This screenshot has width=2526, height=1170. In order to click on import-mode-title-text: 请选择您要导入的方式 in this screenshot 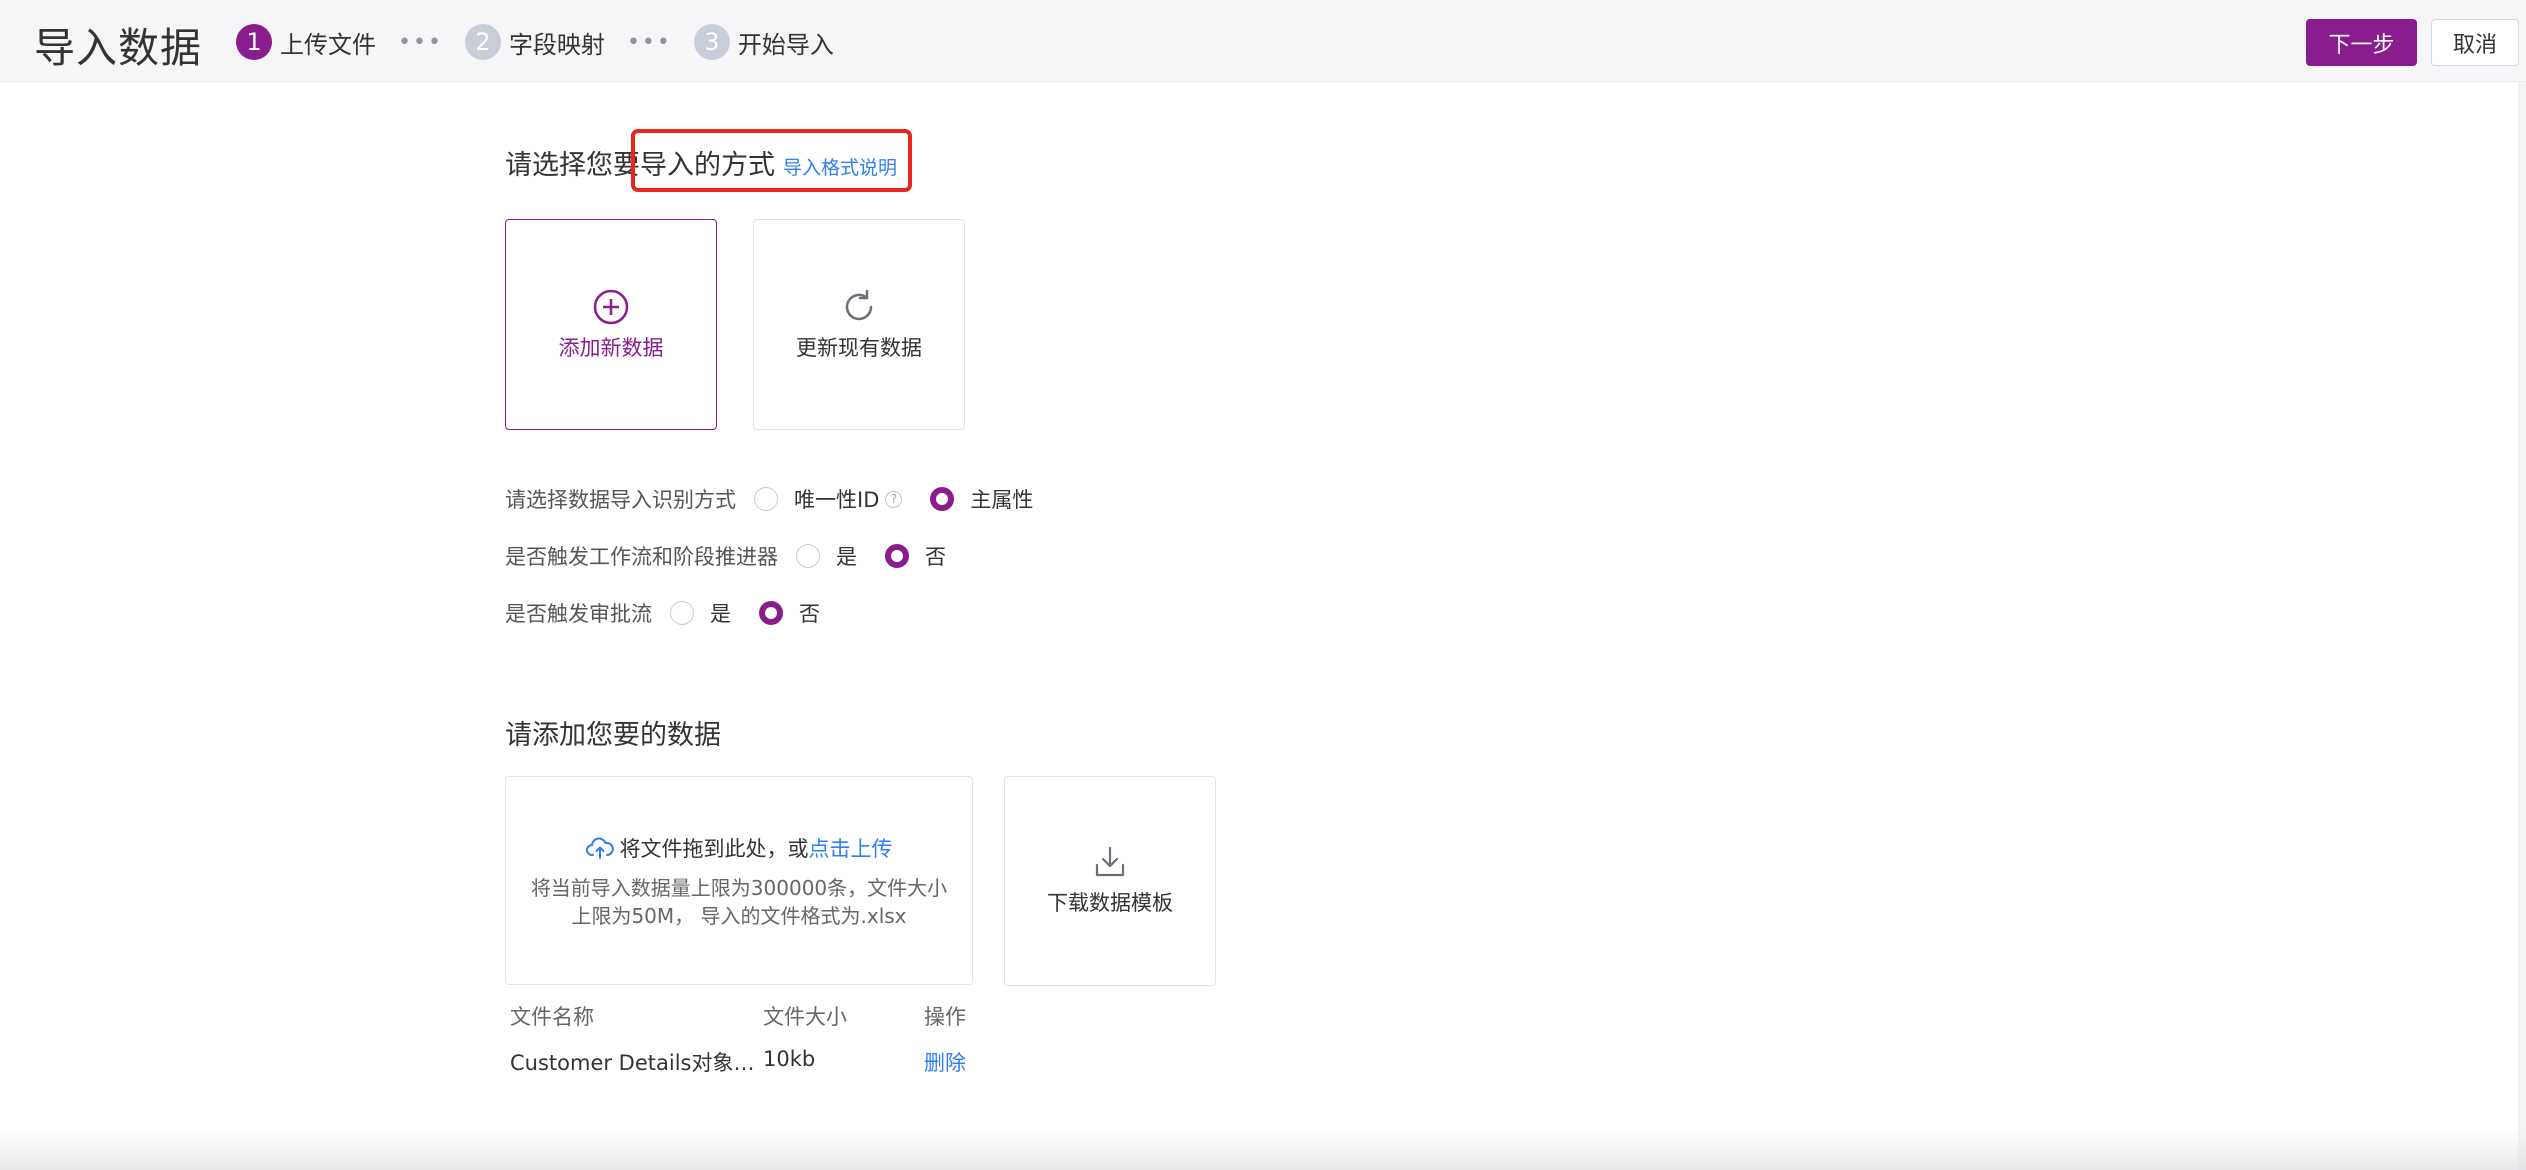, I will do `click(640, 165)`.